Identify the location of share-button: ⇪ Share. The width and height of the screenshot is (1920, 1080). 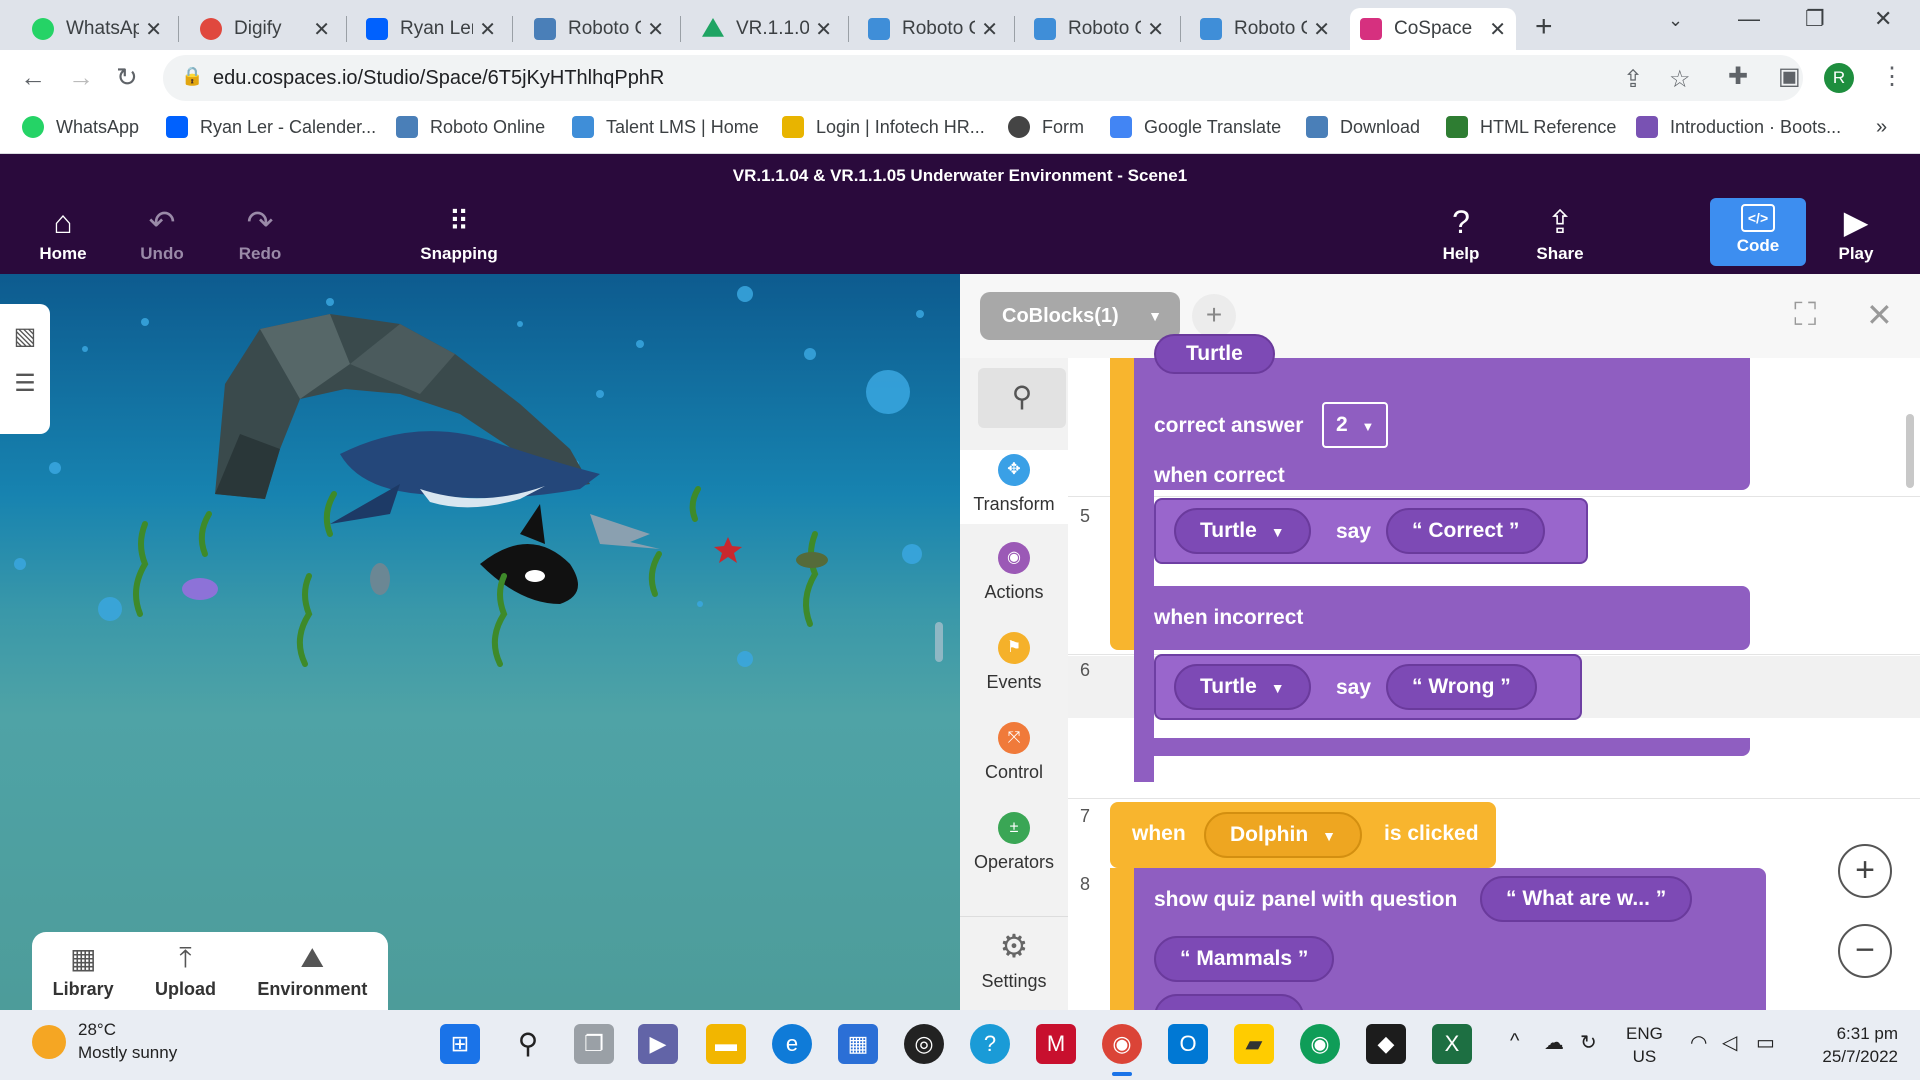
(1560, 233).